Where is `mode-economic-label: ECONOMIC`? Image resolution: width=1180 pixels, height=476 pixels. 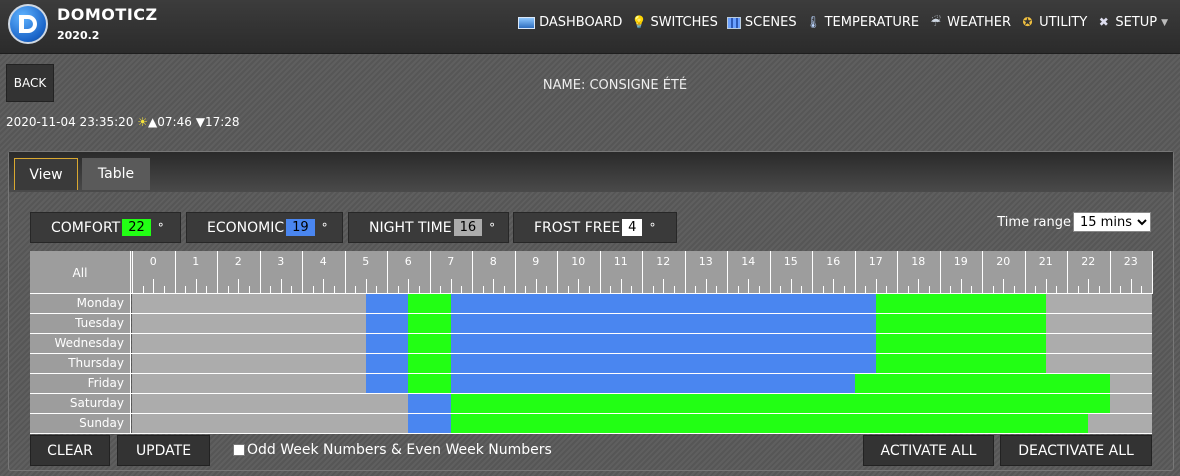 mode-economic-label: ECONOMIC is located at coordinates (246, 227).